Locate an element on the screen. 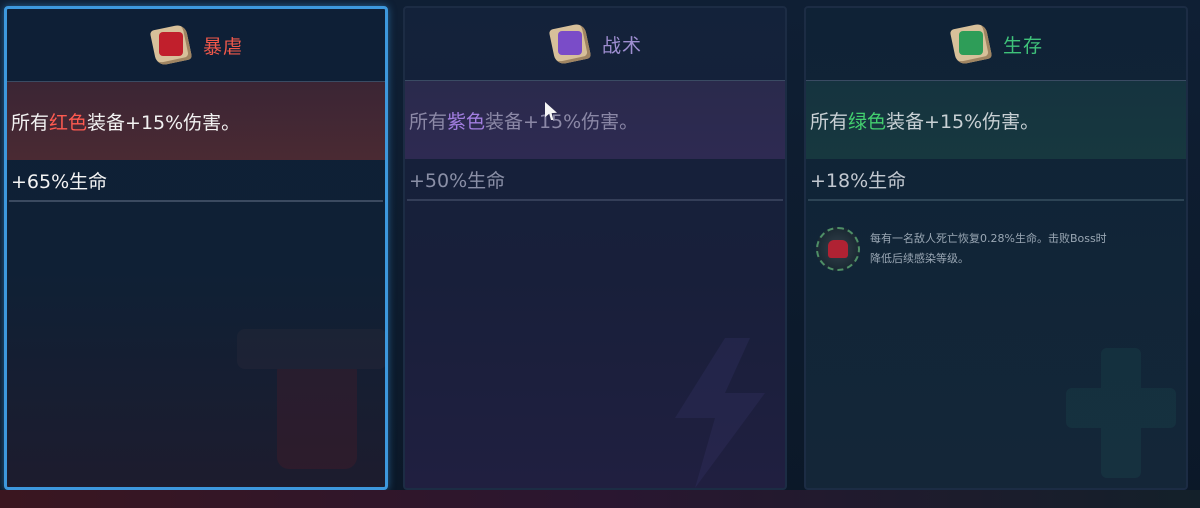 Image resolution: width=1200 pixels, height=508 pixels. cross-scroll-icon is located at coordinates (971, 44).